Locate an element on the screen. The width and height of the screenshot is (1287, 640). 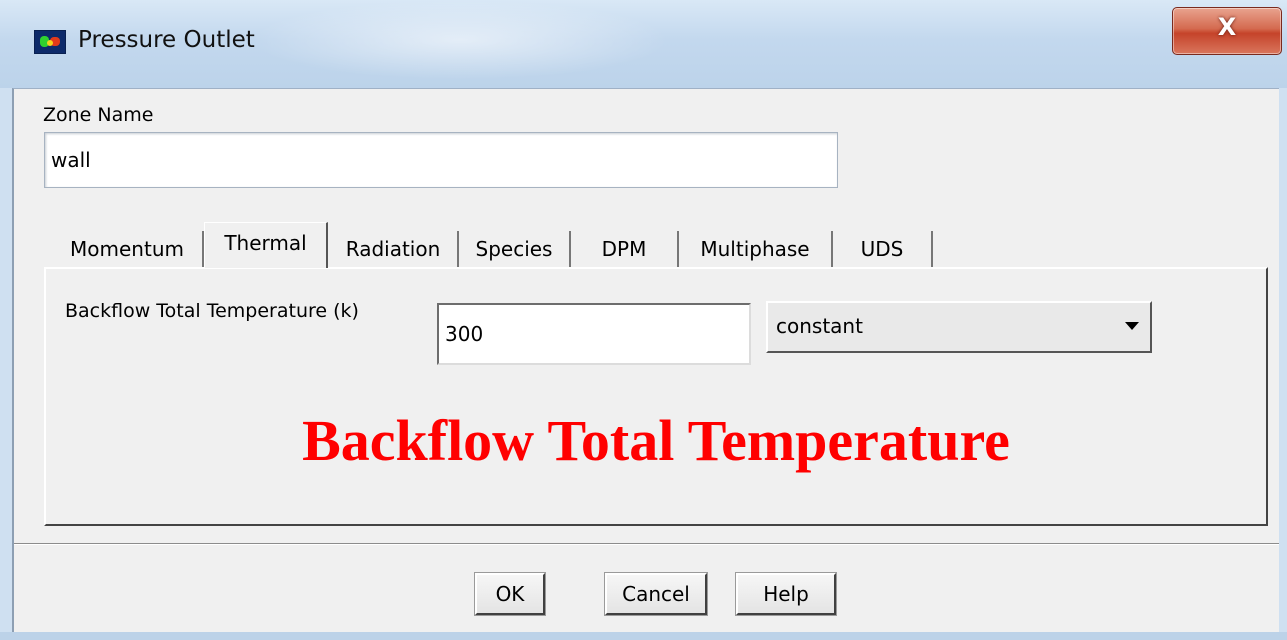
window-title: Pressure Outlet is located at coordinates (166, 40).